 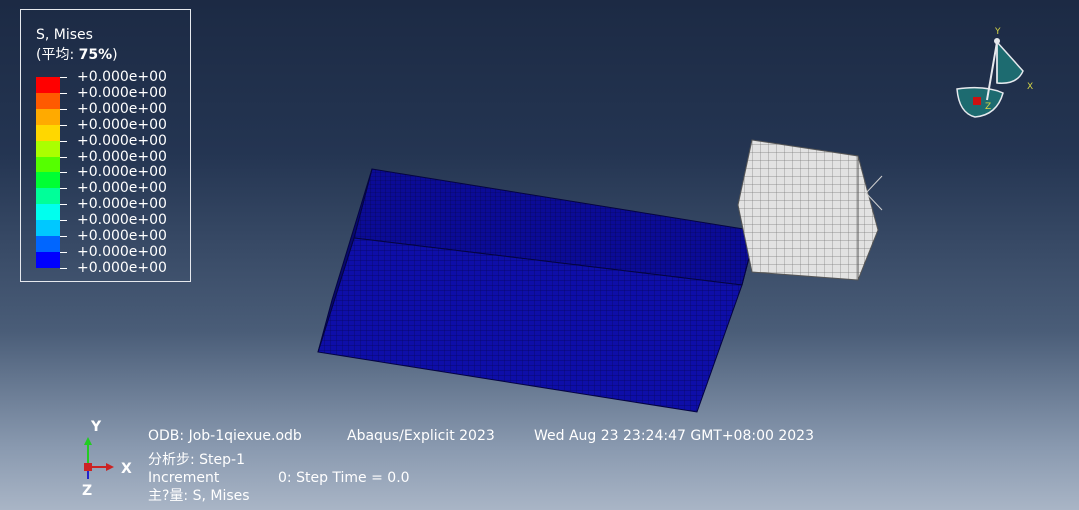 I want to click on axis-y-label: Y, so click(x=96, y=427).